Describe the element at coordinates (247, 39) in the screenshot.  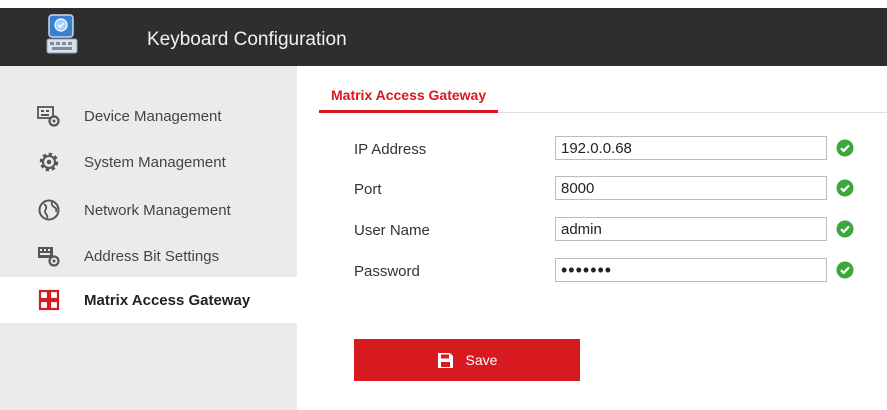
I see `app-title: Keyboard Configuration` at that location.